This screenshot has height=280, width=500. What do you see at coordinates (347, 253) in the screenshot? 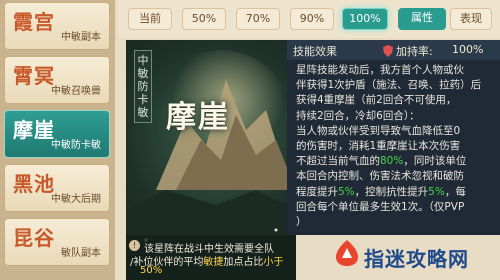
I see `watermark-logo-icon` at bounding box center [347, 253].